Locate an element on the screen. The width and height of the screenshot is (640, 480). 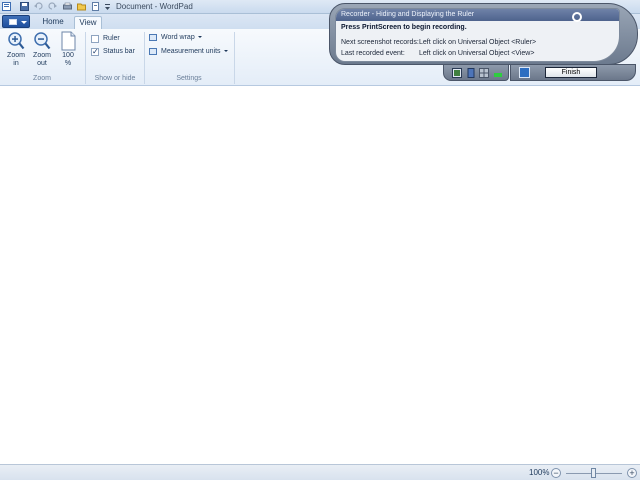
recorder-instruction: Press PrintScreen to begin recording. is located at coordinates (404, 27).